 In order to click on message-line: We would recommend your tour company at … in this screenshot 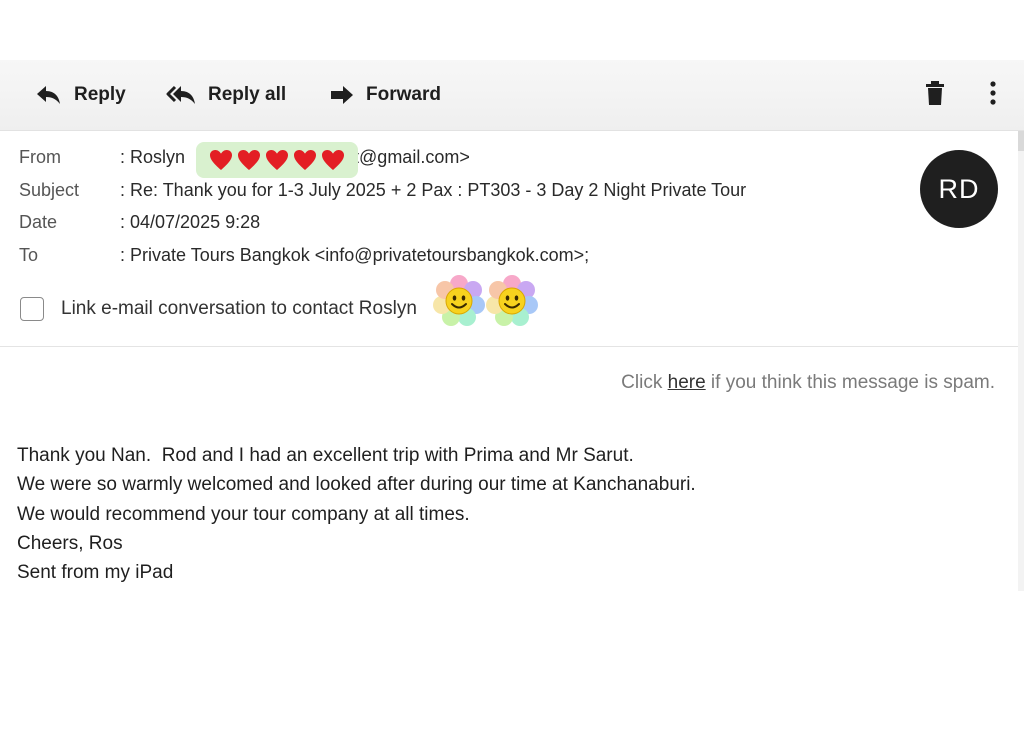, I will do `click(243, 514)`.